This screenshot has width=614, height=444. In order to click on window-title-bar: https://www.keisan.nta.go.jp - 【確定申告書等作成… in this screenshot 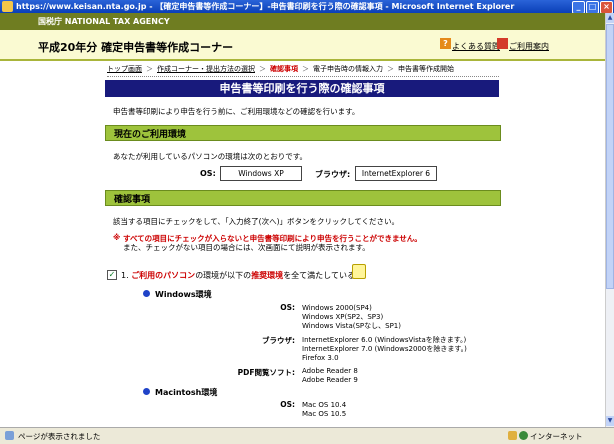, I will do `click(307, 7)`.